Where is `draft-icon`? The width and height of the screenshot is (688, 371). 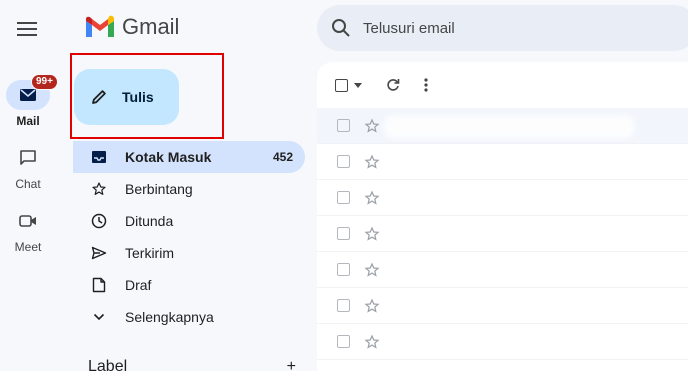
draft-icon is located at coordinates (99, 285).